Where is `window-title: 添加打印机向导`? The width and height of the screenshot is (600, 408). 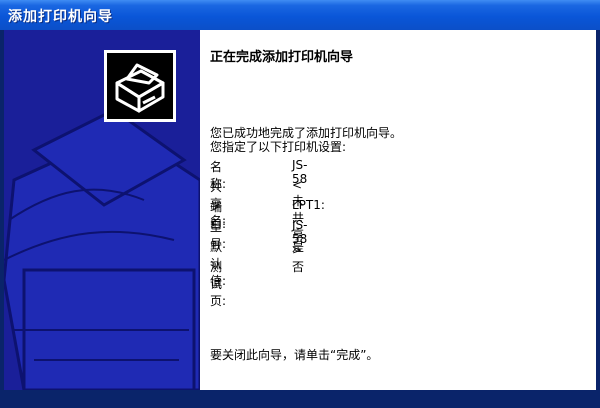
window-title: 添加打印机向导 is located at coordinates (60, 17).